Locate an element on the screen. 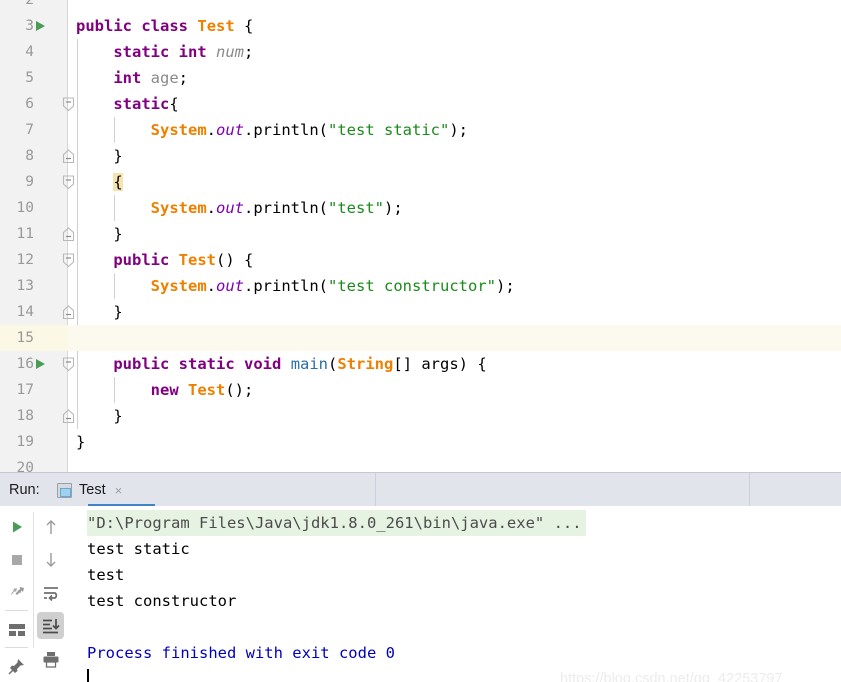  console-output-line: test static is located at coordinates (138, 549).